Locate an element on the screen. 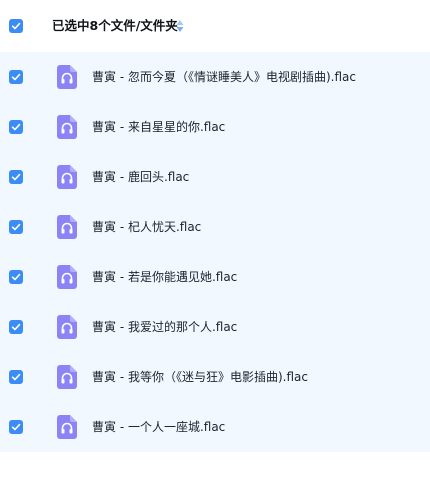 This screenshot has height=492, width=430. file-name: 曹寅 - 一个人一座城.flac is located at coordinates (158, 427).